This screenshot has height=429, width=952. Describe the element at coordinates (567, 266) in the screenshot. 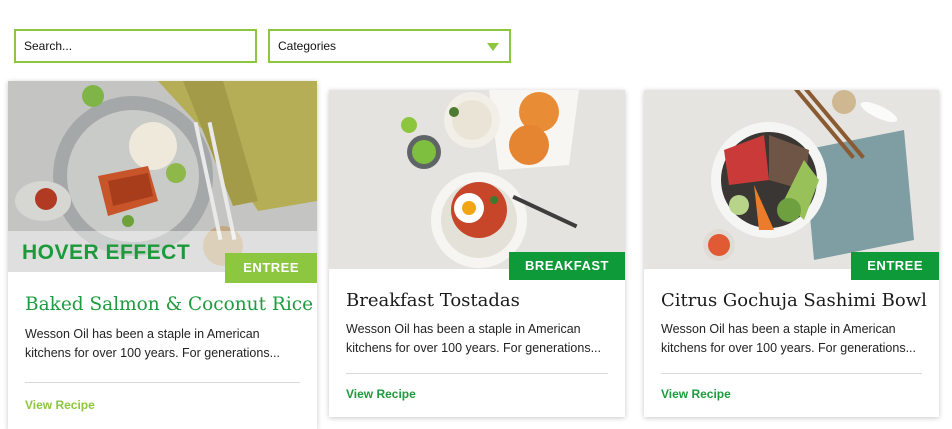

I see `category-badge: BREAKFAST` at that location.